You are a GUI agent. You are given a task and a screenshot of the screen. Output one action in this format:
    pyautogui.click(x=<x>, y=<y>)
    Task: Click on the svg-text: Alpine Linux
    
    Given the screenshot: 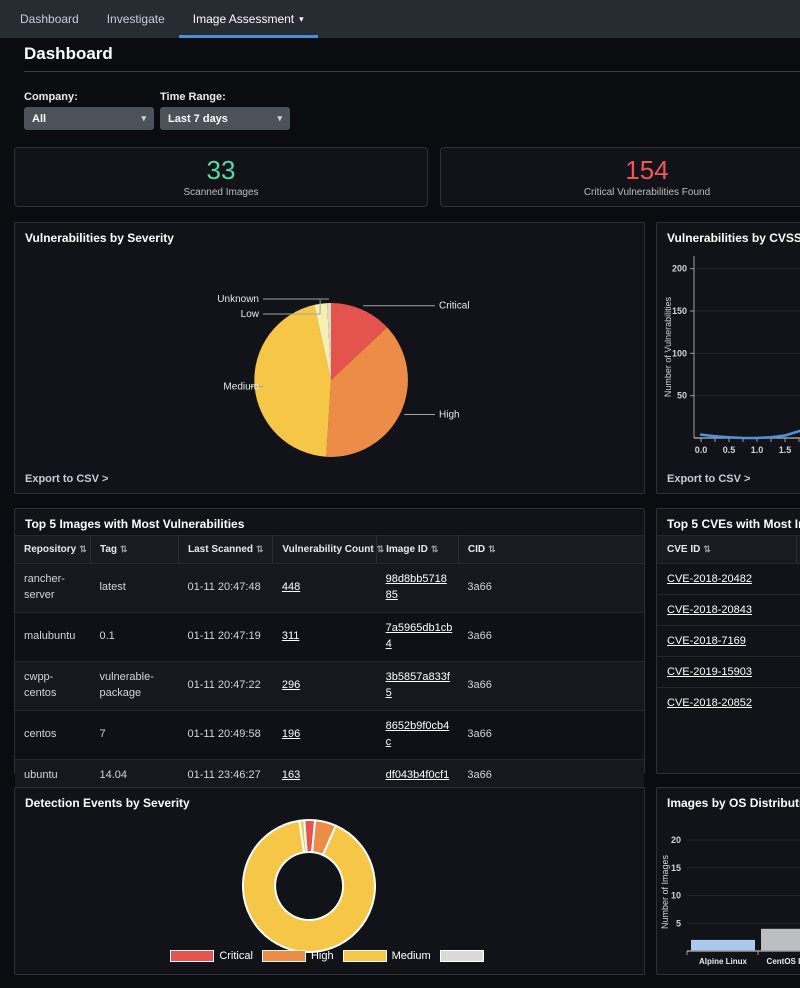 What is the action you would take?
    pyautogui.click(x=723, y=961)
    